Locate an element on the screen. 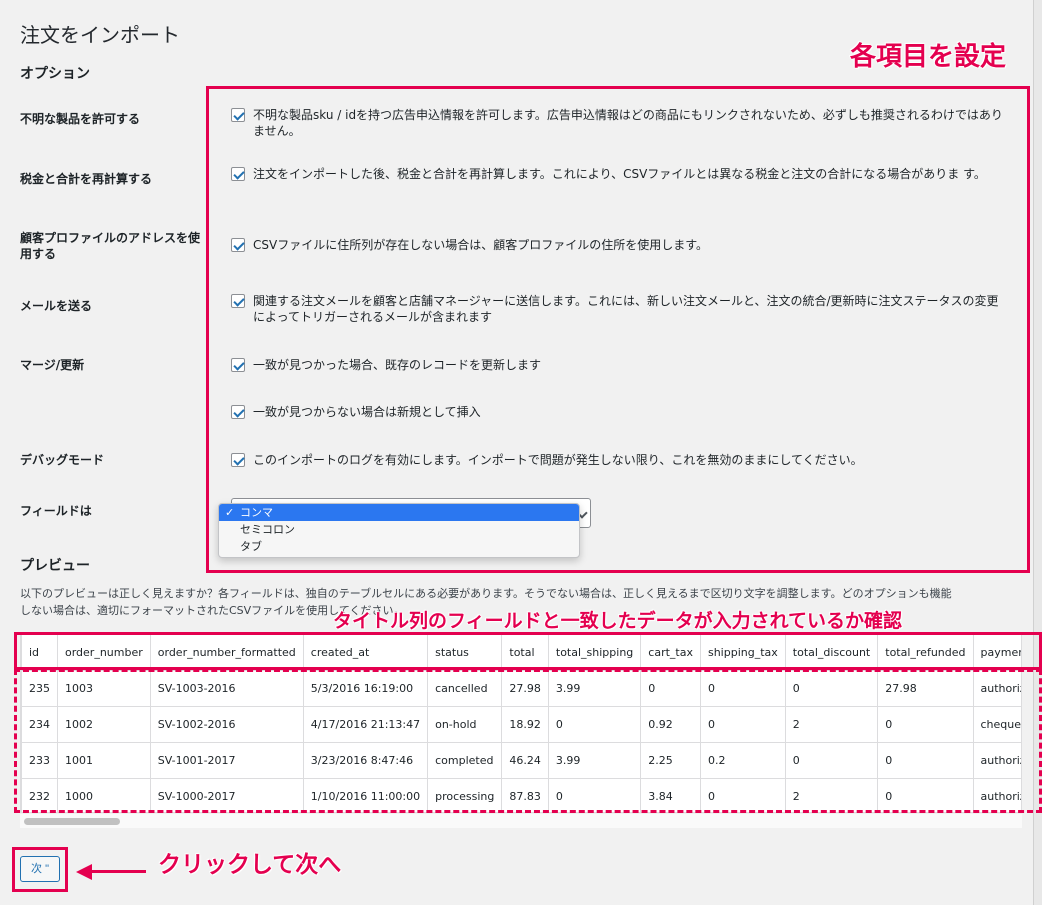 Image resolution: width=1042 pixels, height=905 pixels. option-label-allow-unknown: 不明な製品を許可する is located at coordinates (80, 119).